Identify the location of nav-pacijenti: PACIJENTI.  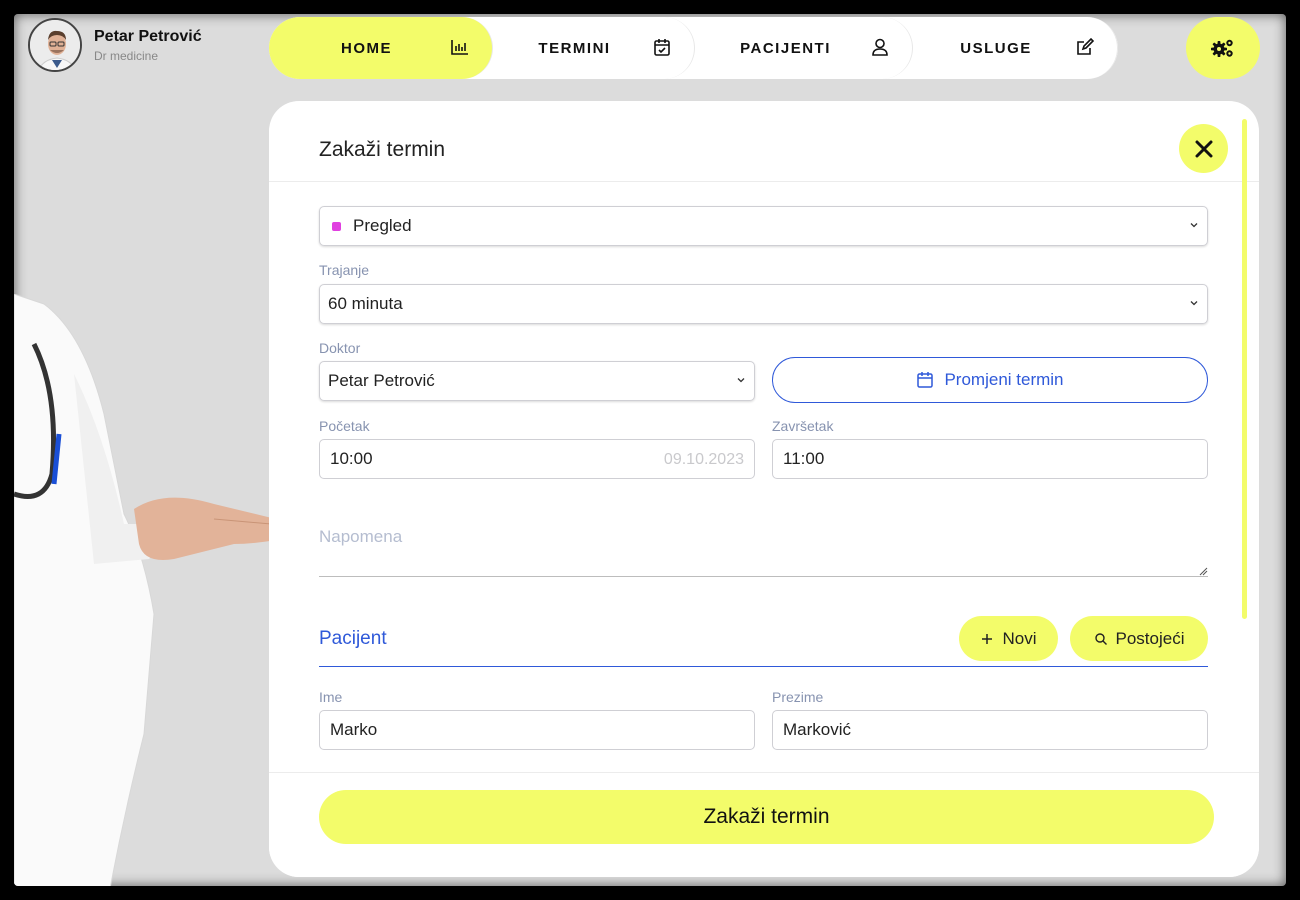
(804, 48).